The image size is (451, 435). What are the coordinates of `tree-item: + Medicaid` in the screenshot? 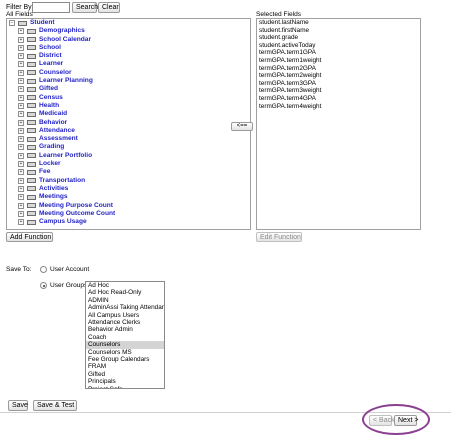 It's located at (128, 114).